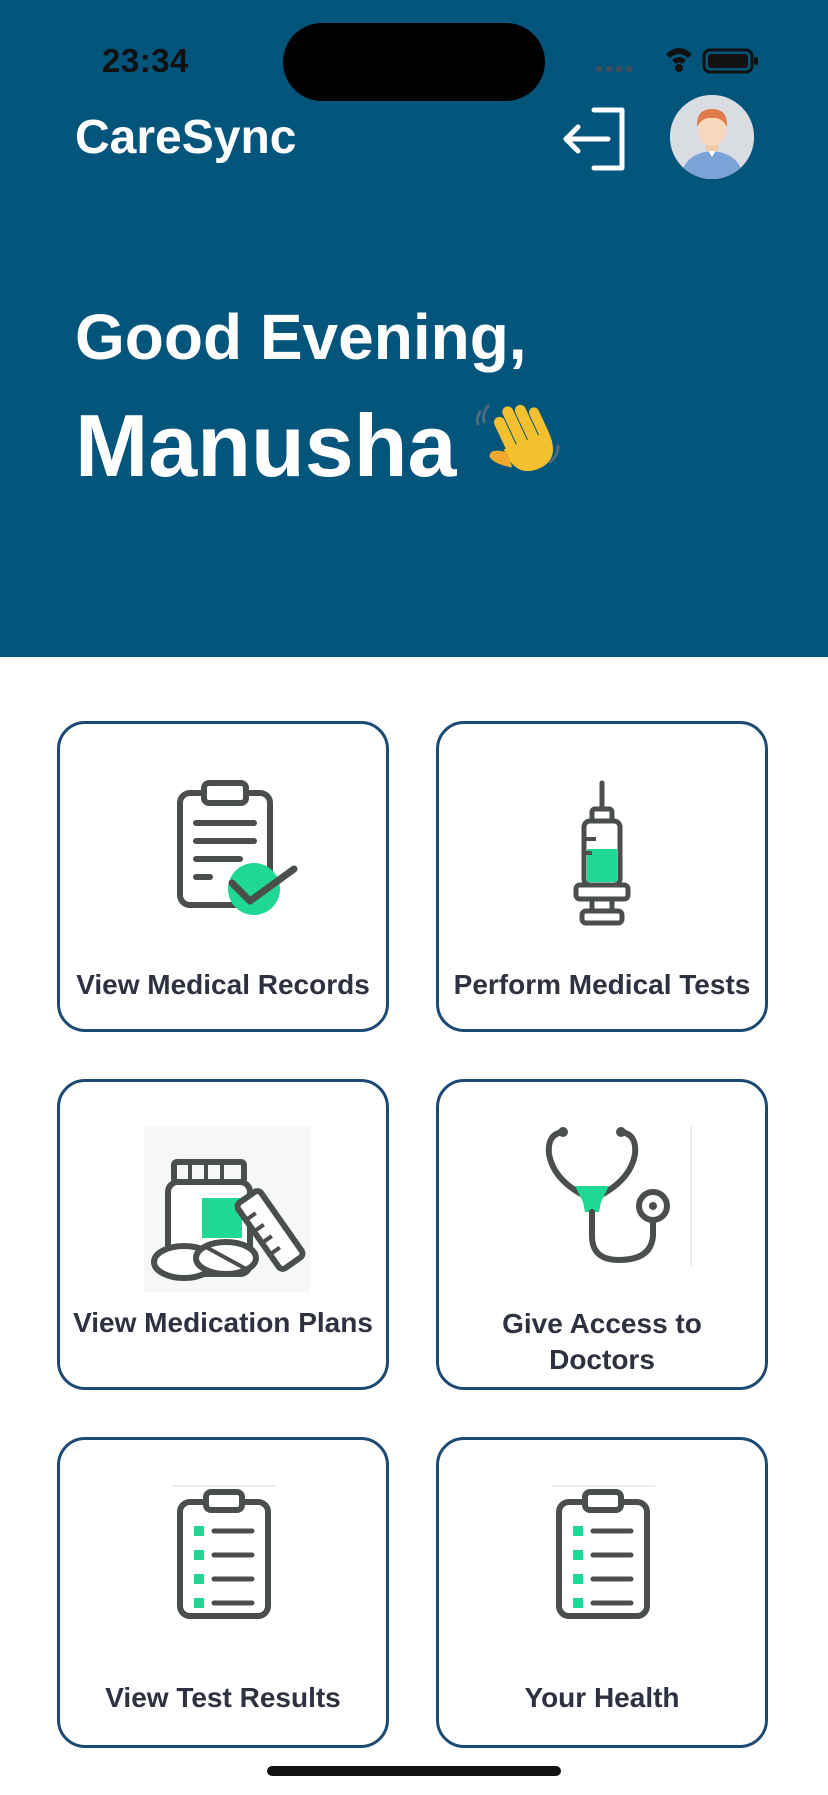 The image size is (828, 1795). Describe the element at coordinates (602, 853) in the screenshot. I see `syringe-icon` at that location.